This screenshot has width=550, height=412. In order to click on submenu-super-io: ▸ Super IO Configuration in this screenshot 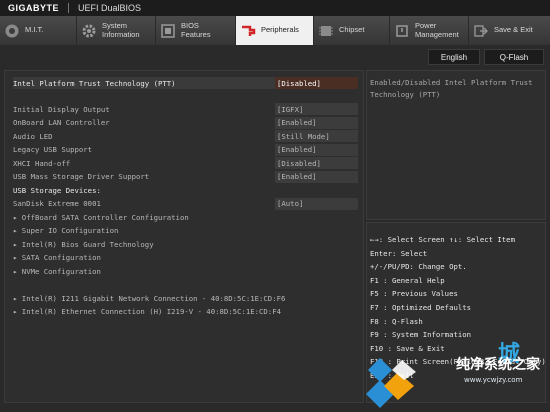, I will do `click(65, 231)`.